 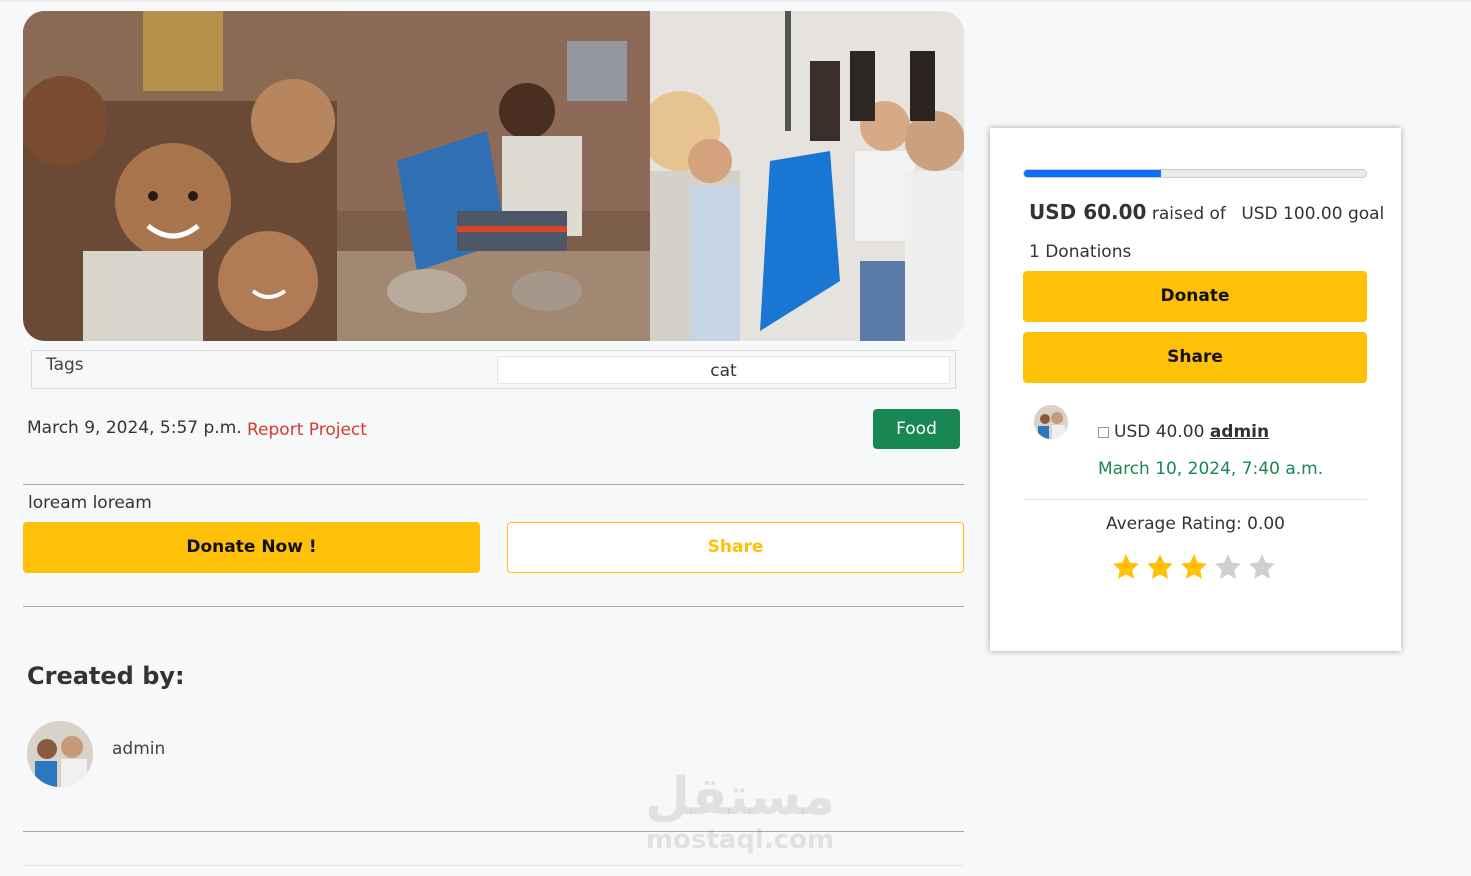 I want to click on child-sitting-with-bag-photo, so click(x=493, y=176).